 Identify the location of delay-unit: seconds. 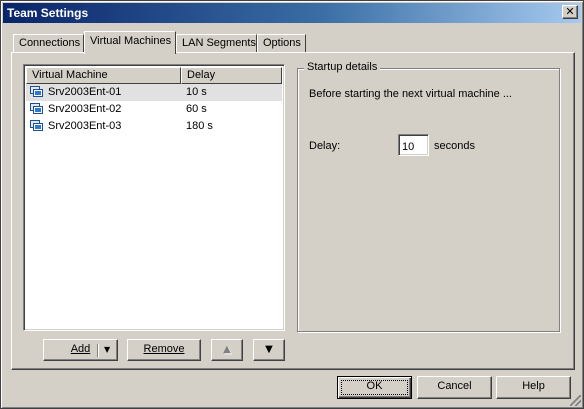
(454, 146).